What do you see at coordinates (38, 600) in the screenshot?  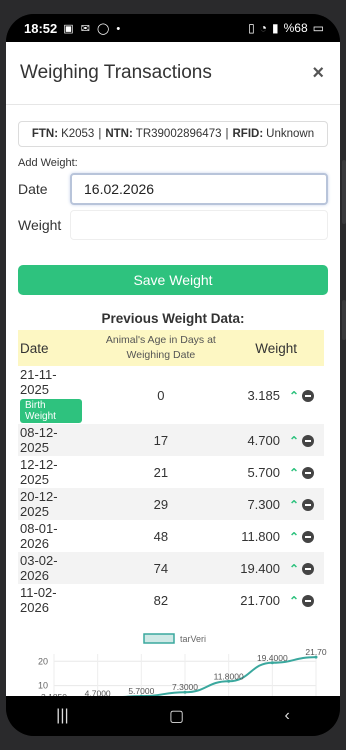 I see `row-date: 11-02-2026` at bounding box center [38, 600].